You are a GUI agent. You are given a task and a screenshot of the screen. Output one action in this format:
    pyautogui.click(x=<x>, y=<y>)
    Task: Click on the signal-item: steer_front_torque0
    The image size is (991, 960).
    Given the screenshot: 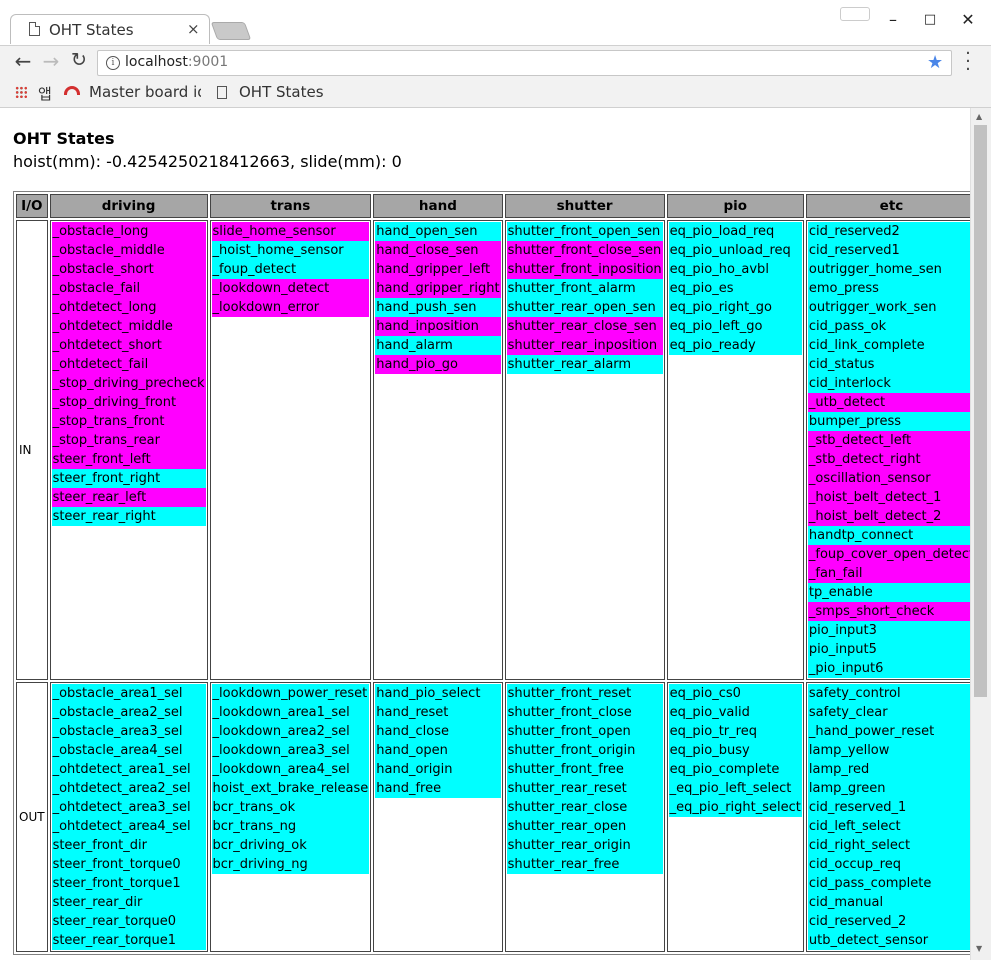 What is the action you would take?
    pyautogui.click(x=128, y=864)
    